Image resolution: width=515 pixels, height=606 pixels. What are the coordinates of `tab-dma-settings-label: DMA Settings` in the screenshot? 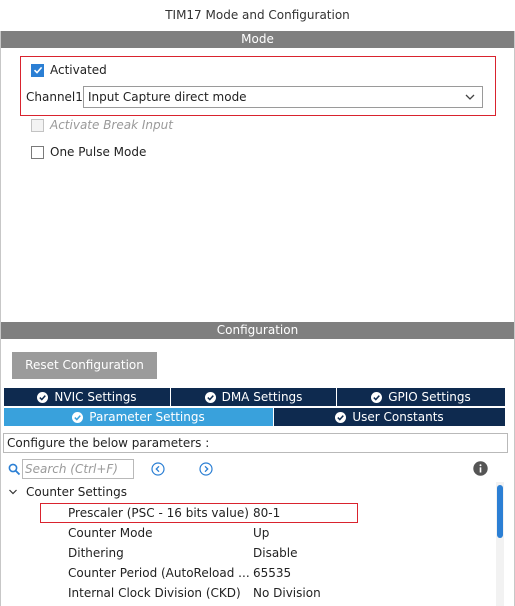 It's located at (262, 397).